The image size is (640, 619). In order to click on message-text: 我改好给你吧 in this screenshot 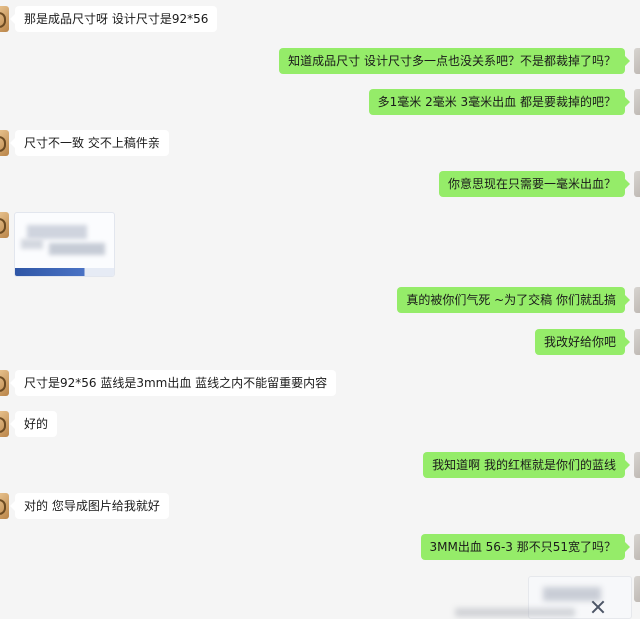, I will do `click(579, 342)`.